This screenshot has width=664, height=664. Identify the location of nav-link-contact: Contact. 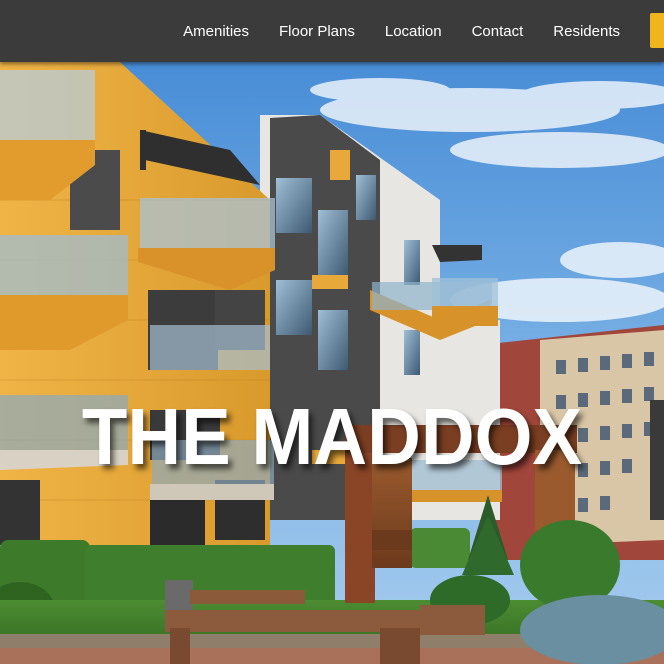
(498, 31).